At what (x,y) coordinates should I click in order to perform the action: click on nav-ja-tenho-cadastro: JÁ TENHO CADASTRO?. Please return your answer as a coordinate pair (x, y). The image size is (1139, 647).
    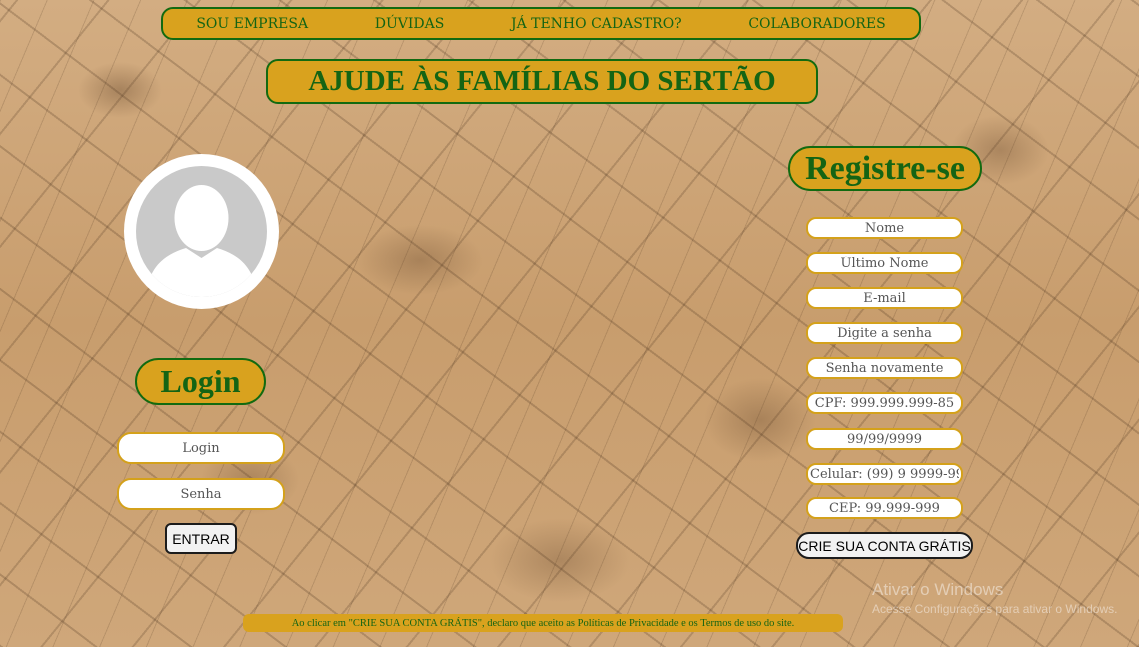
    Looking at the image, I should click on (596, 24).